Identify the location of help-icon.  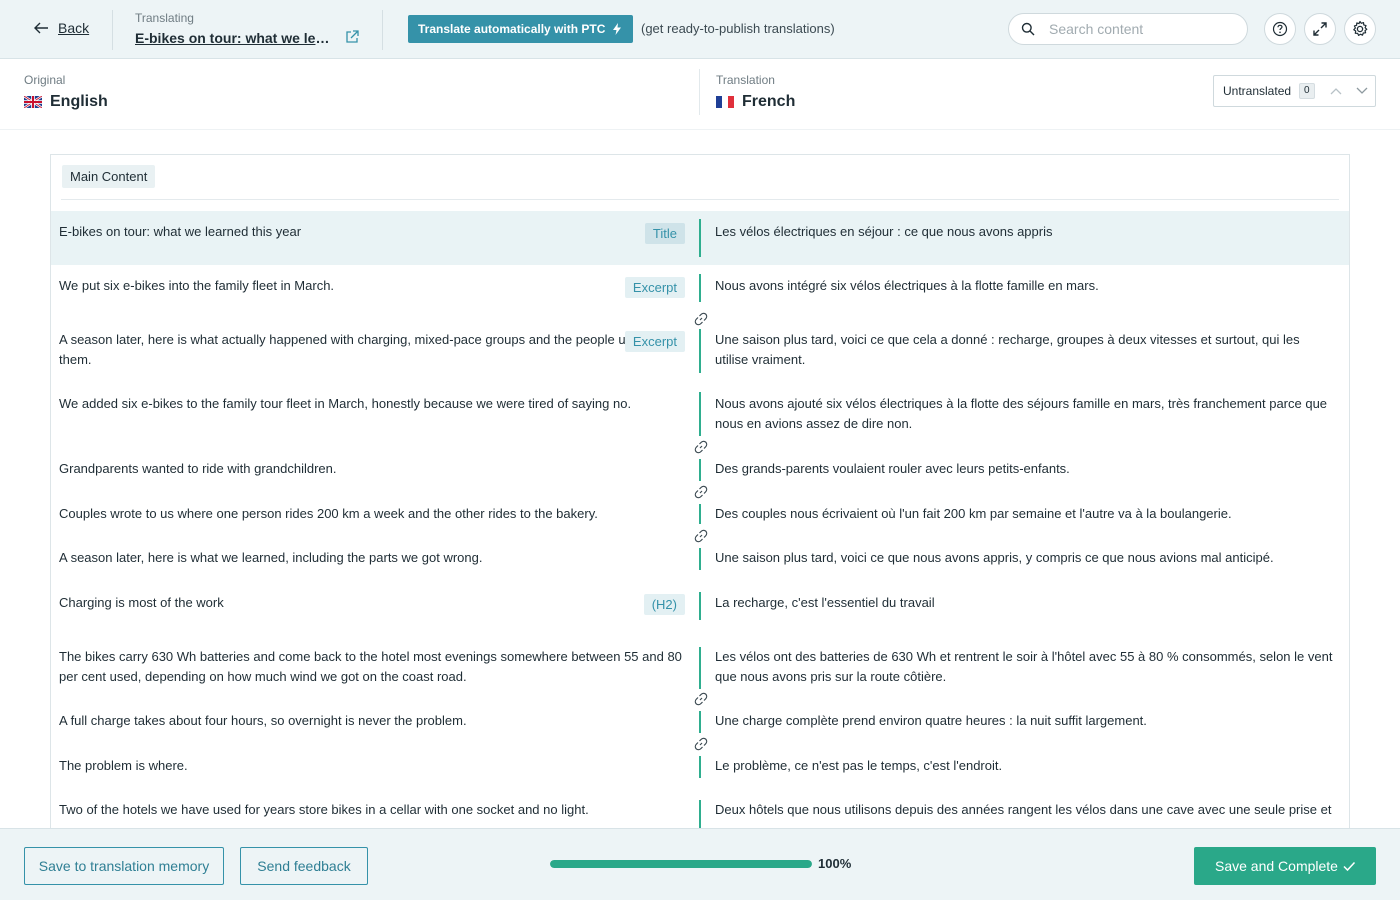
(1280, 29).